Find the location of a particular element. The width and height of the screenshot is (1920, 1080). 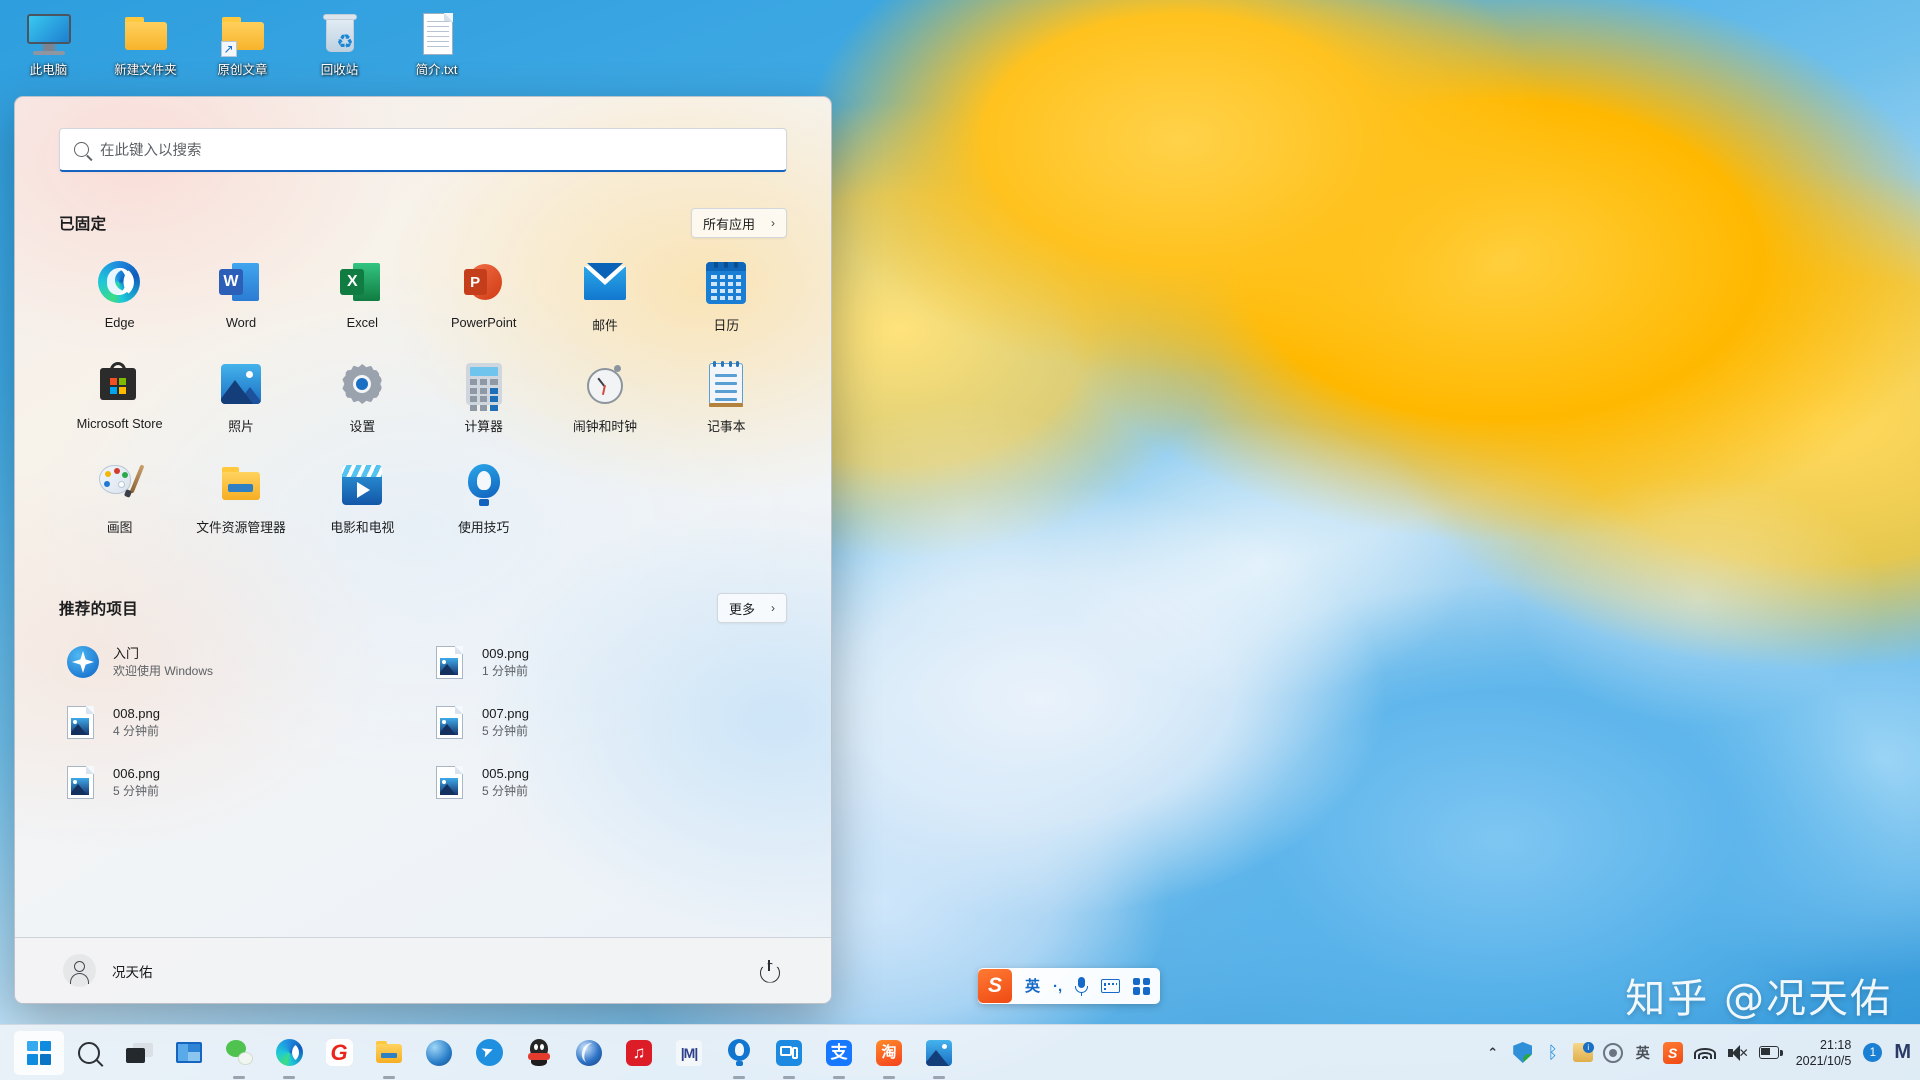

more-label: 更多 is located at coordinates (741, 609).